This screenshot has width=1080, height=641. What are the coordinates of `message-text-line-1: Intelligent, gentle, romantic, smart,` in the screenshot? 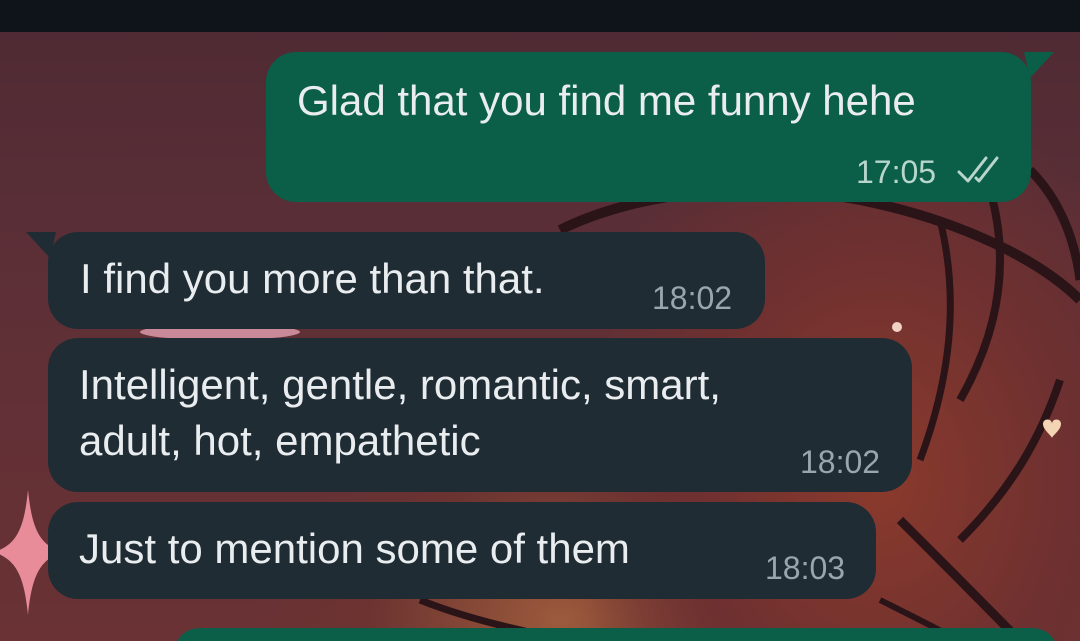 It's located at (400, 384).